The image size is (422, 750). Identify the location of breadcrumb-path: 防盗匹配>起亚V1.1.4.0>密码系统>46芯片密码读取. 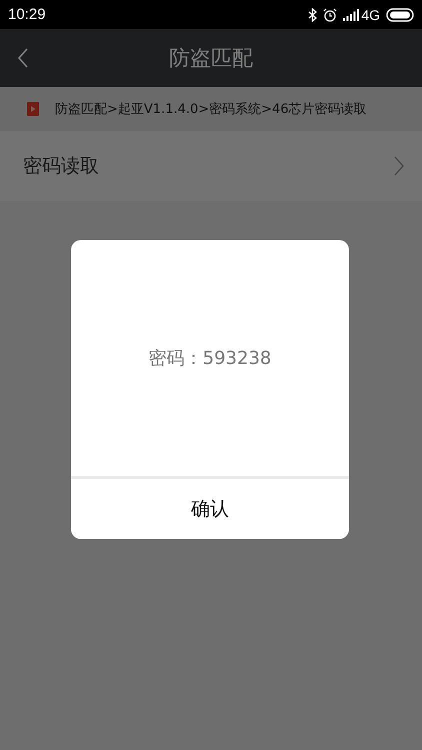
(211, 109).